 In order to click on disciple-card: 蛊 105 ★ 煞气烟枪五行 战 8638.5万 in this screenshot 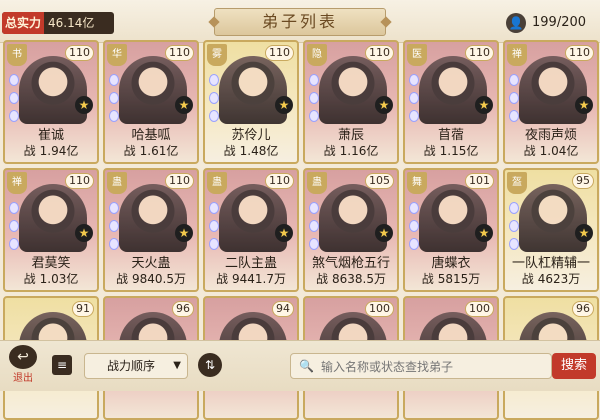, I will do `click(351, 230)`.